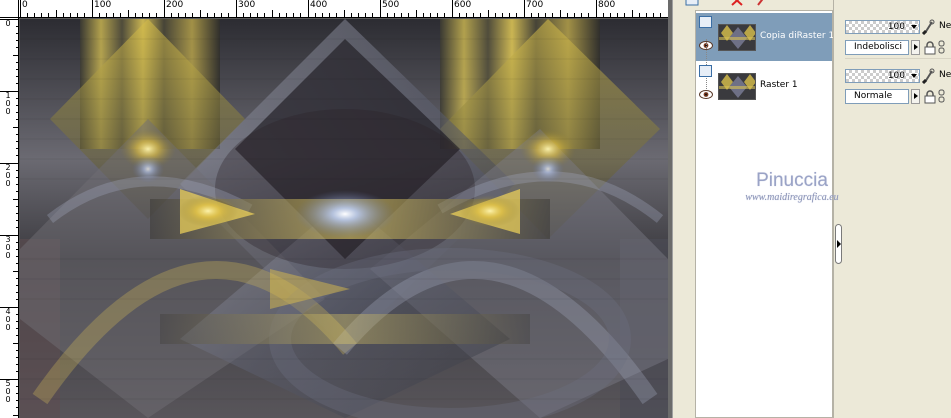  I want to click on collapse-arrow-button, so click(838, 244).